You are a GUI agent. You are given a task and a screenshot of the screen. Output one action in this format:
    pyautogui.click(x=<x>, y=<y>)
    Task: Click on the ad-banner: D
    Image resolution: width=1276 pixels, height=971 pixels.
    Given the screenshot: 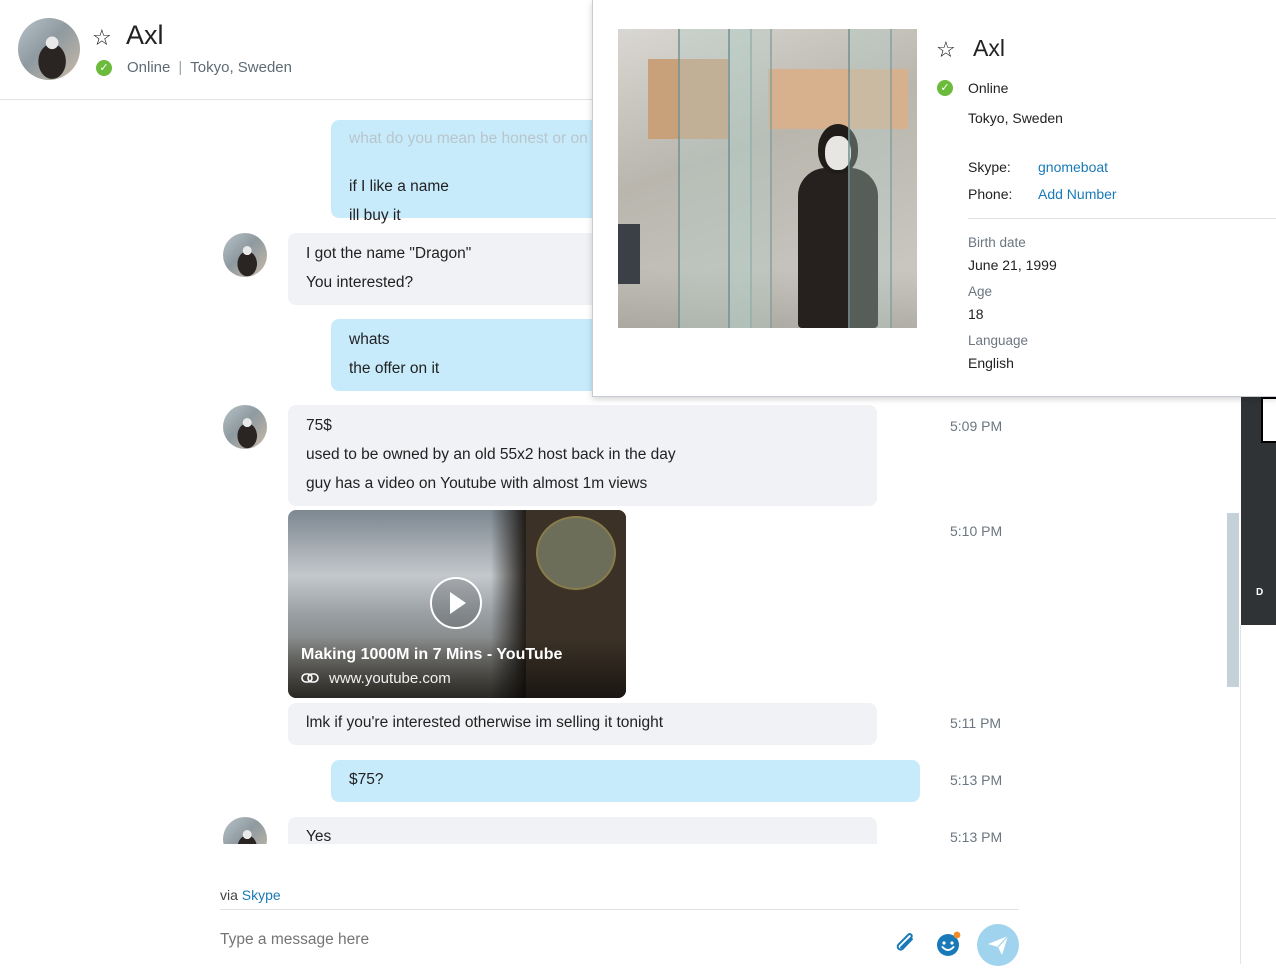 What is the action you would take?
    pyautogui.click(x=1258, y=511)
    